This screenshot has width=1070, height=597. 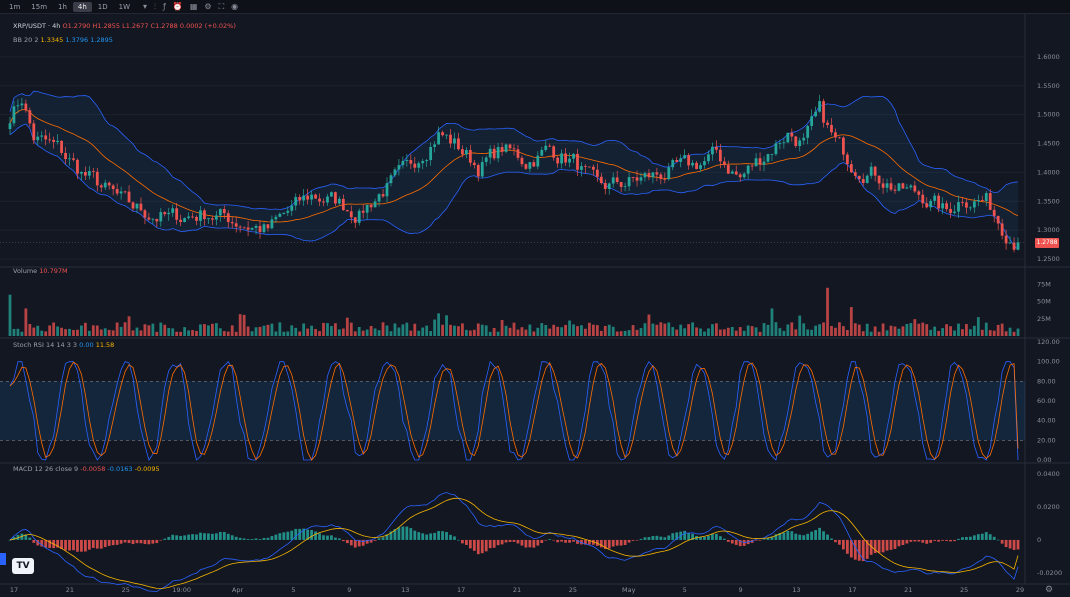 I want to click on scroll-left-button, so click(x=3, y=559).